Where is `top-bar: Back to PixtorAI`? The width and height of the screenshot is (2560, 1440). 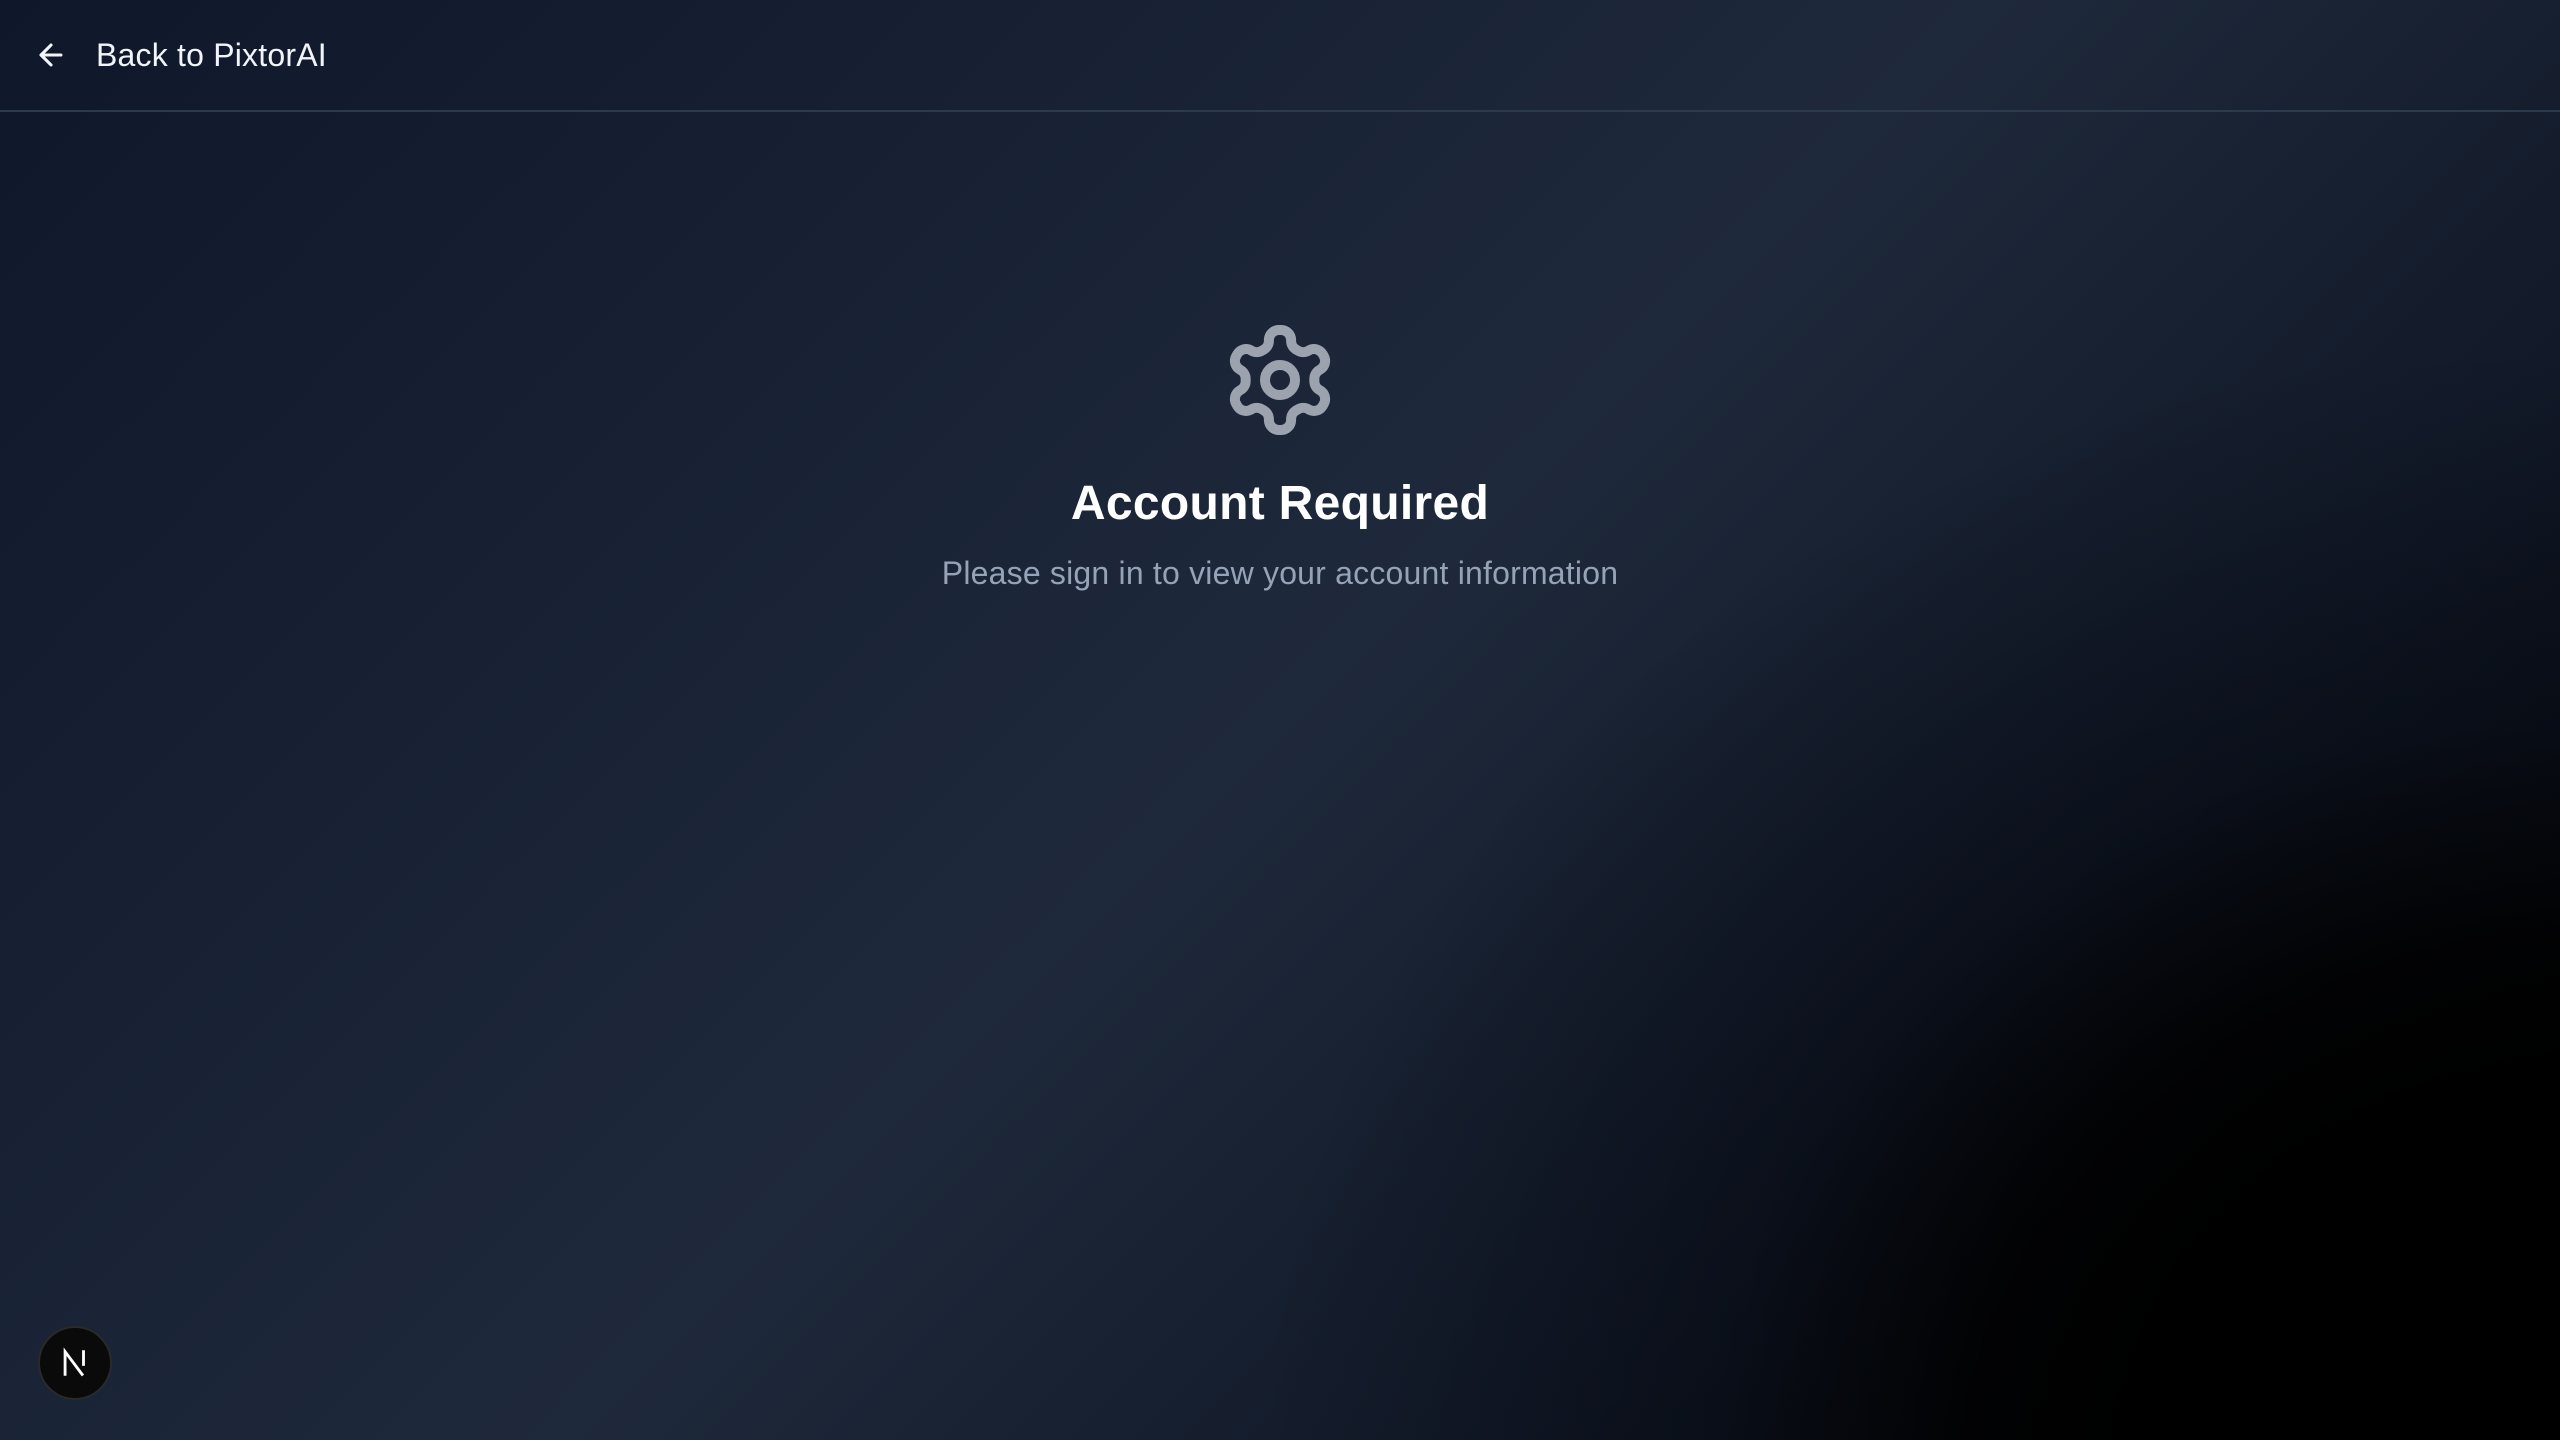
top-bar: Back to PixtorAI is located at coordinates (1280, 56).